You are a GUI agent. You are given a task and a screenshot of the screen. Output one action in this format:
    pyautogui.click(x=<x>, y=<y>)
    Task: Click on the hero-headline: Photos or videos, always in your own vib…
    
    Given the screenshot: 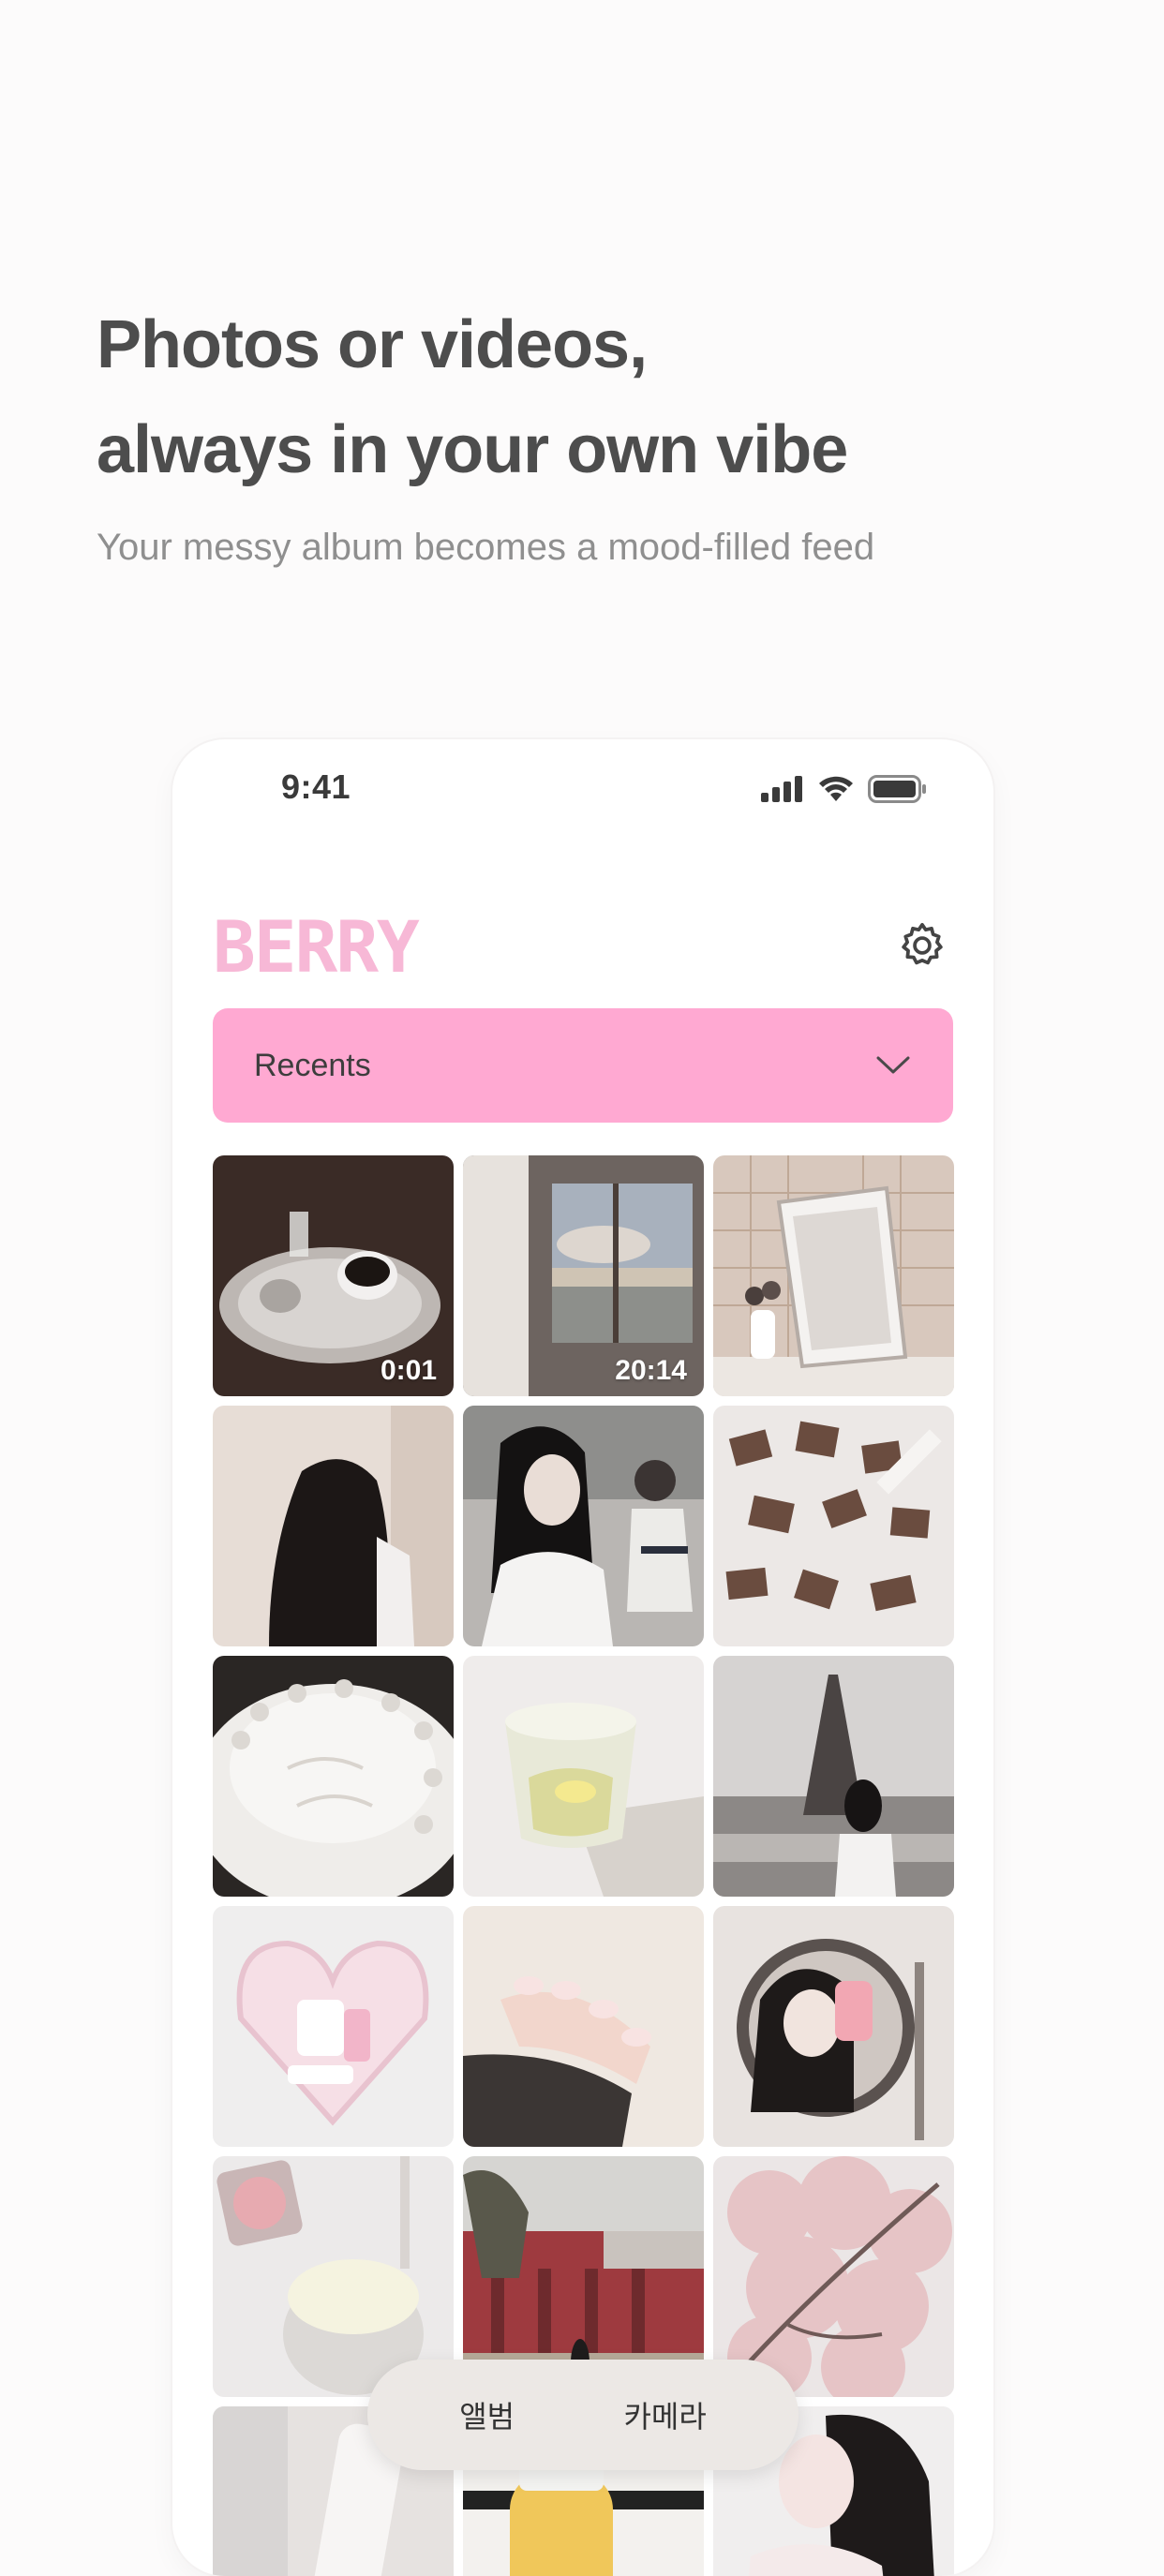 What is the action you would take?
    pyautogui.click(x=584, y=397)
    